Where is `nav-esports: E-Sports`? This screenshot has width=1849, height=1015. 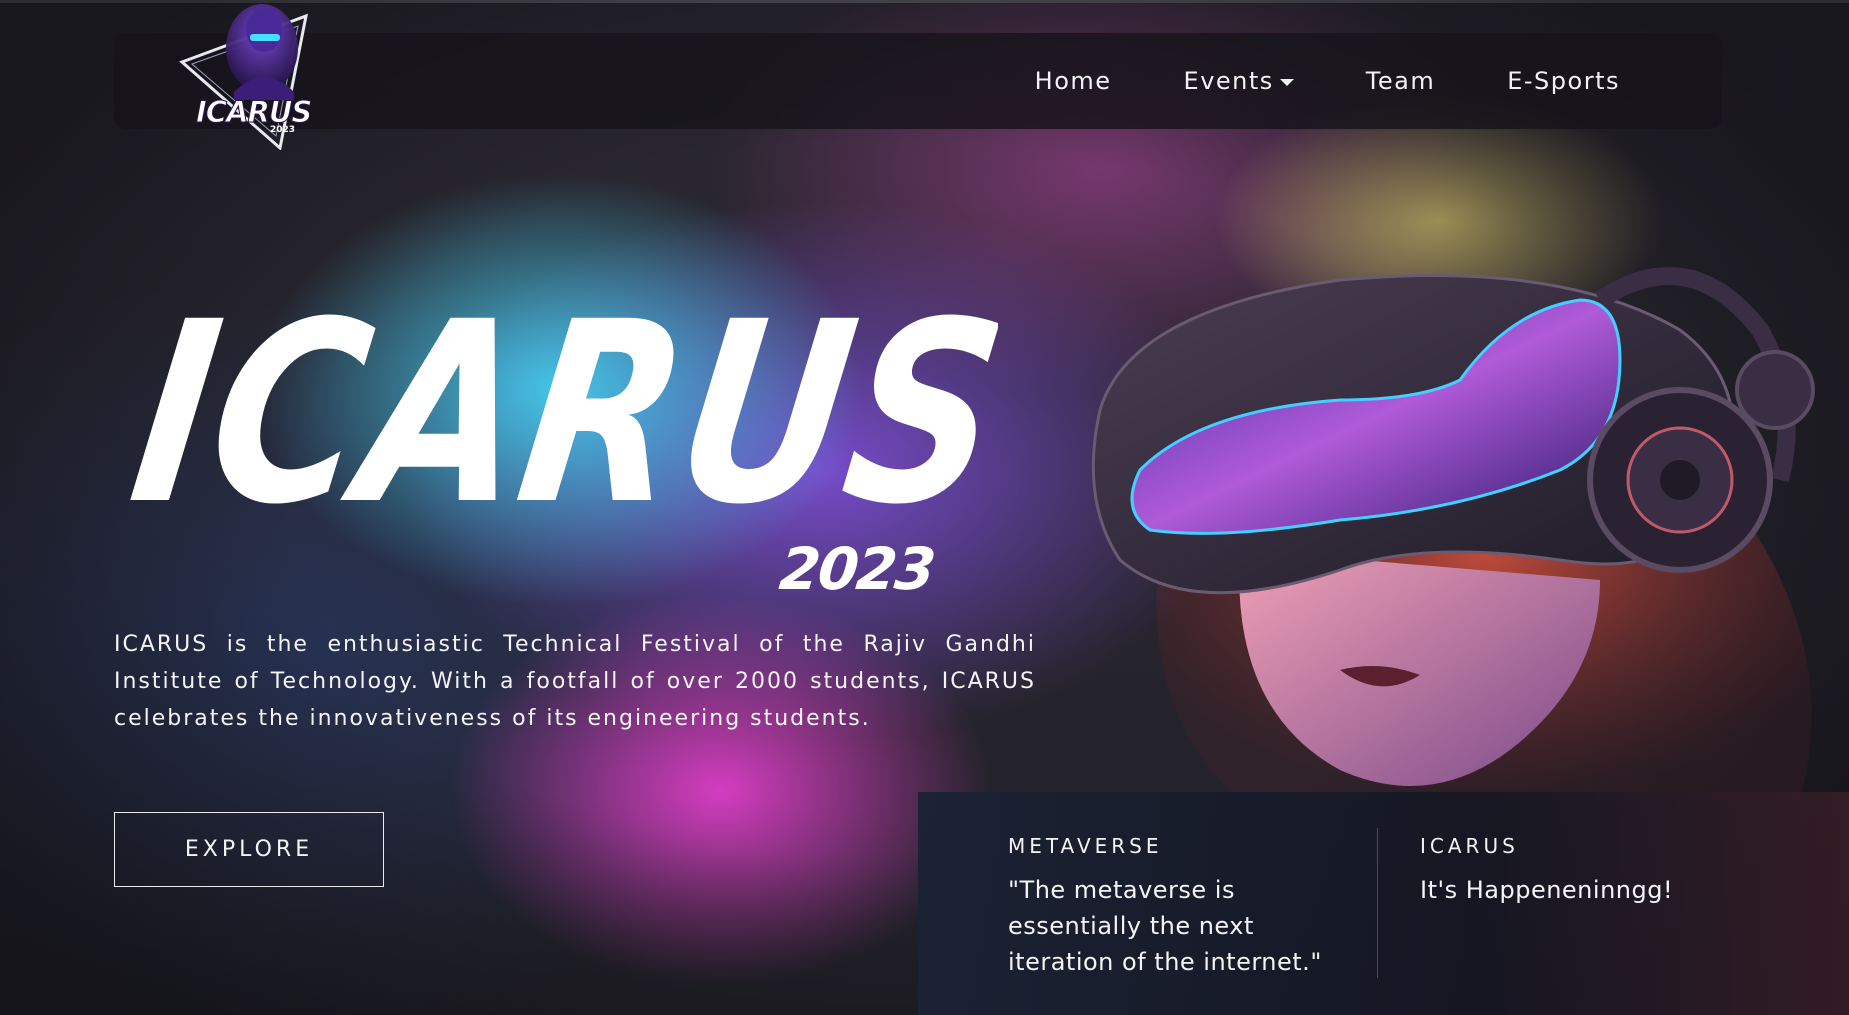 nav-esports: E-Sports is located at coordinates (1563, 81).